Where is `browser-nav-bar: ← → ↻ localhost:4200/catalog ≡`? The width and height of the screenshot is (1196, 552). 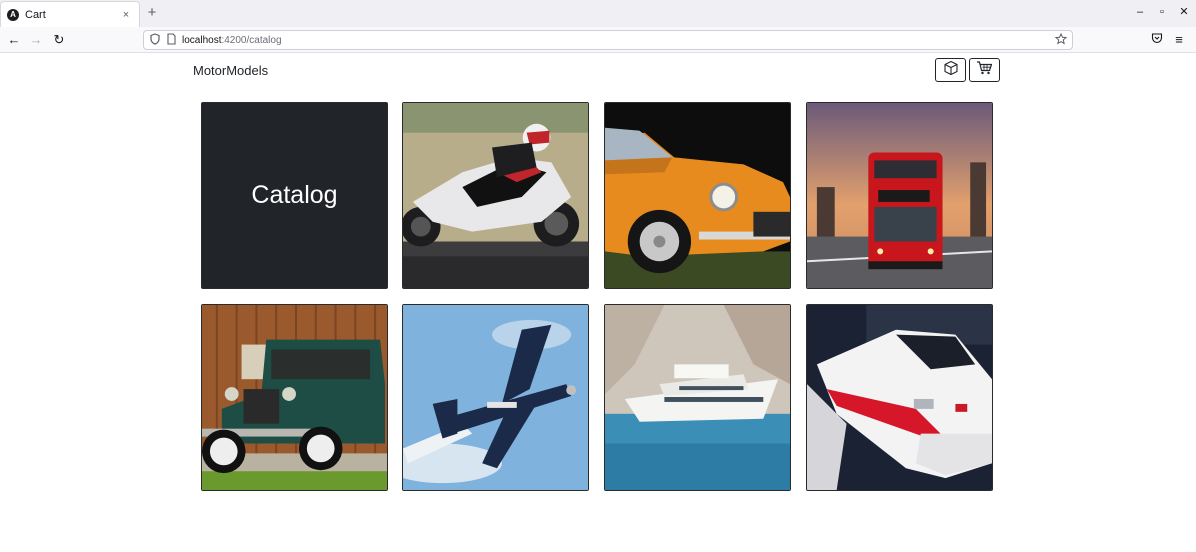 browser-nav-bar: ← → ↻ localhost:4200/catalog ≡ is located at coordinates (598, 40).